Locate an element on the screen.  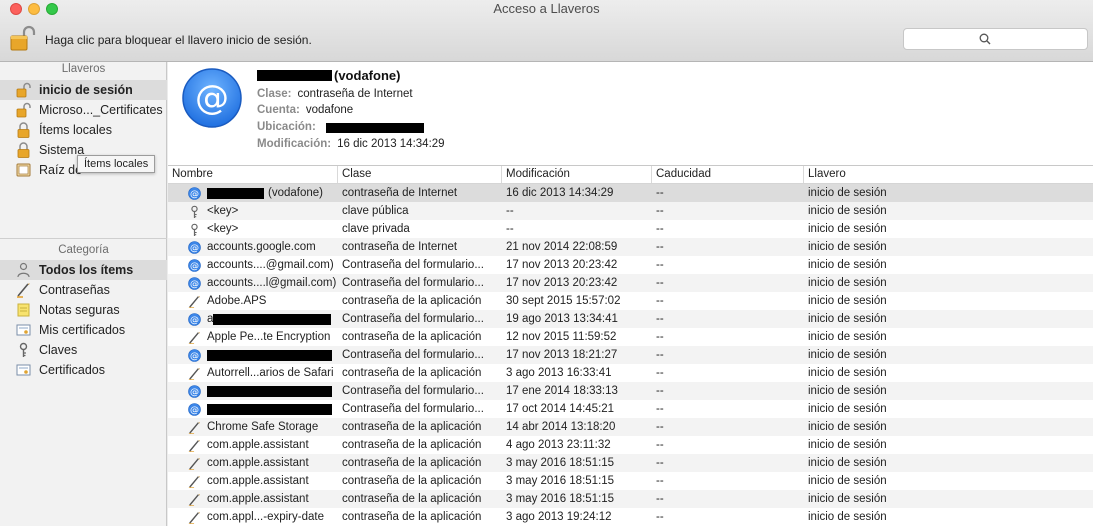
category-item-1: Contraseñas is located at coordinates (83, 290).